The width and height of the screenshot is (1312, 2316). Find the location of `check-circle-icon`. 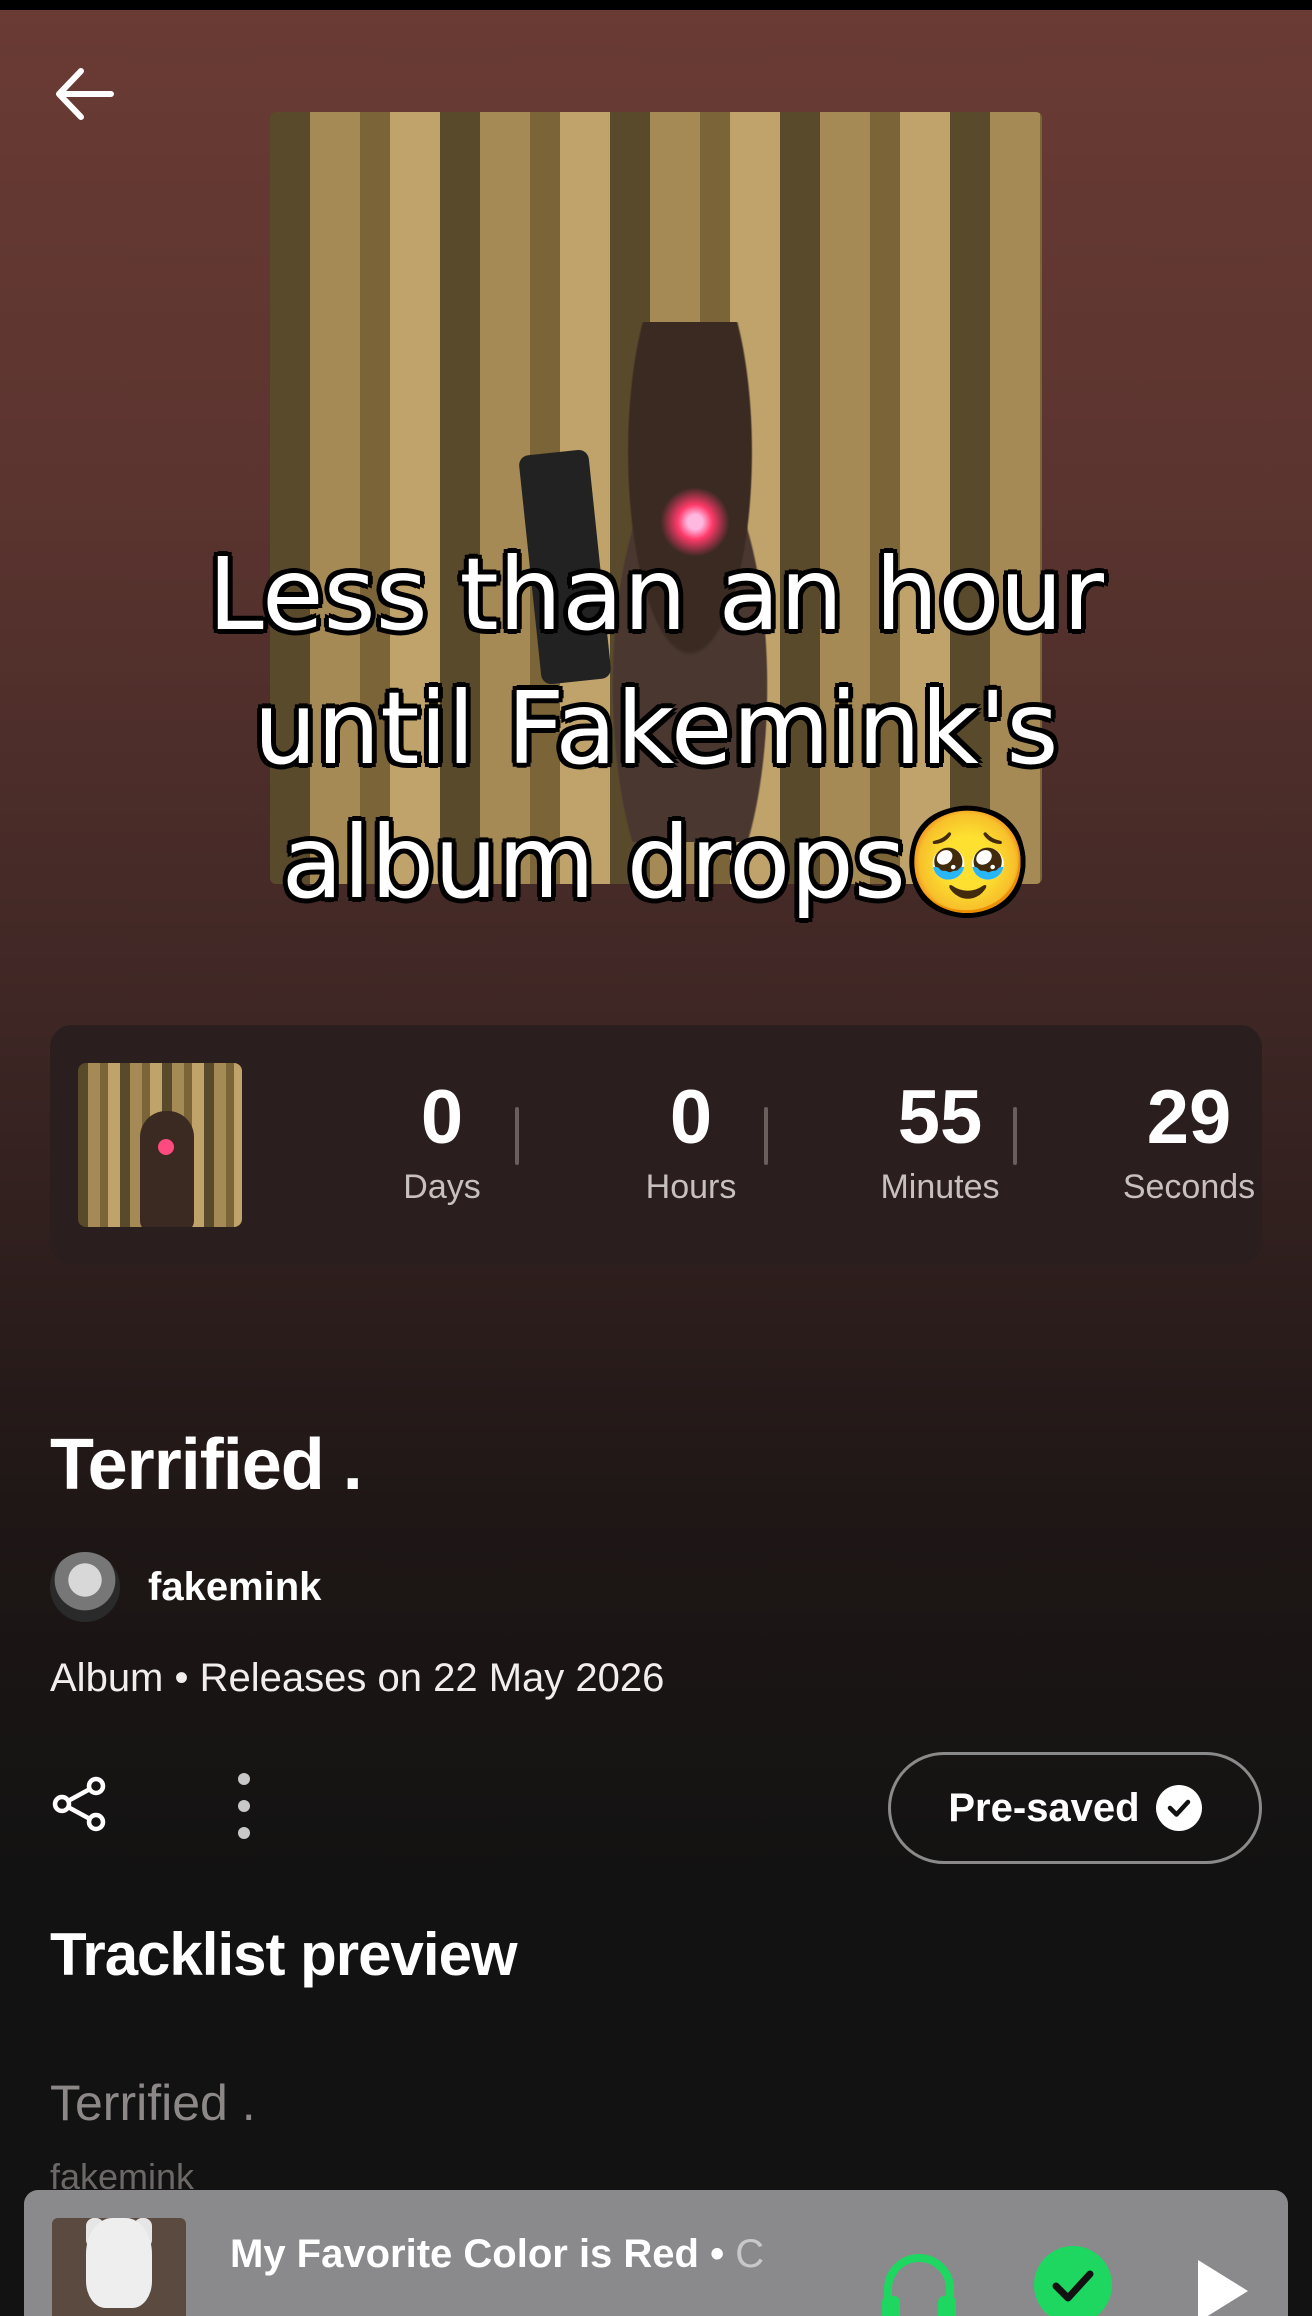

check-circle-icon is located at coordinates (1178, 1808).